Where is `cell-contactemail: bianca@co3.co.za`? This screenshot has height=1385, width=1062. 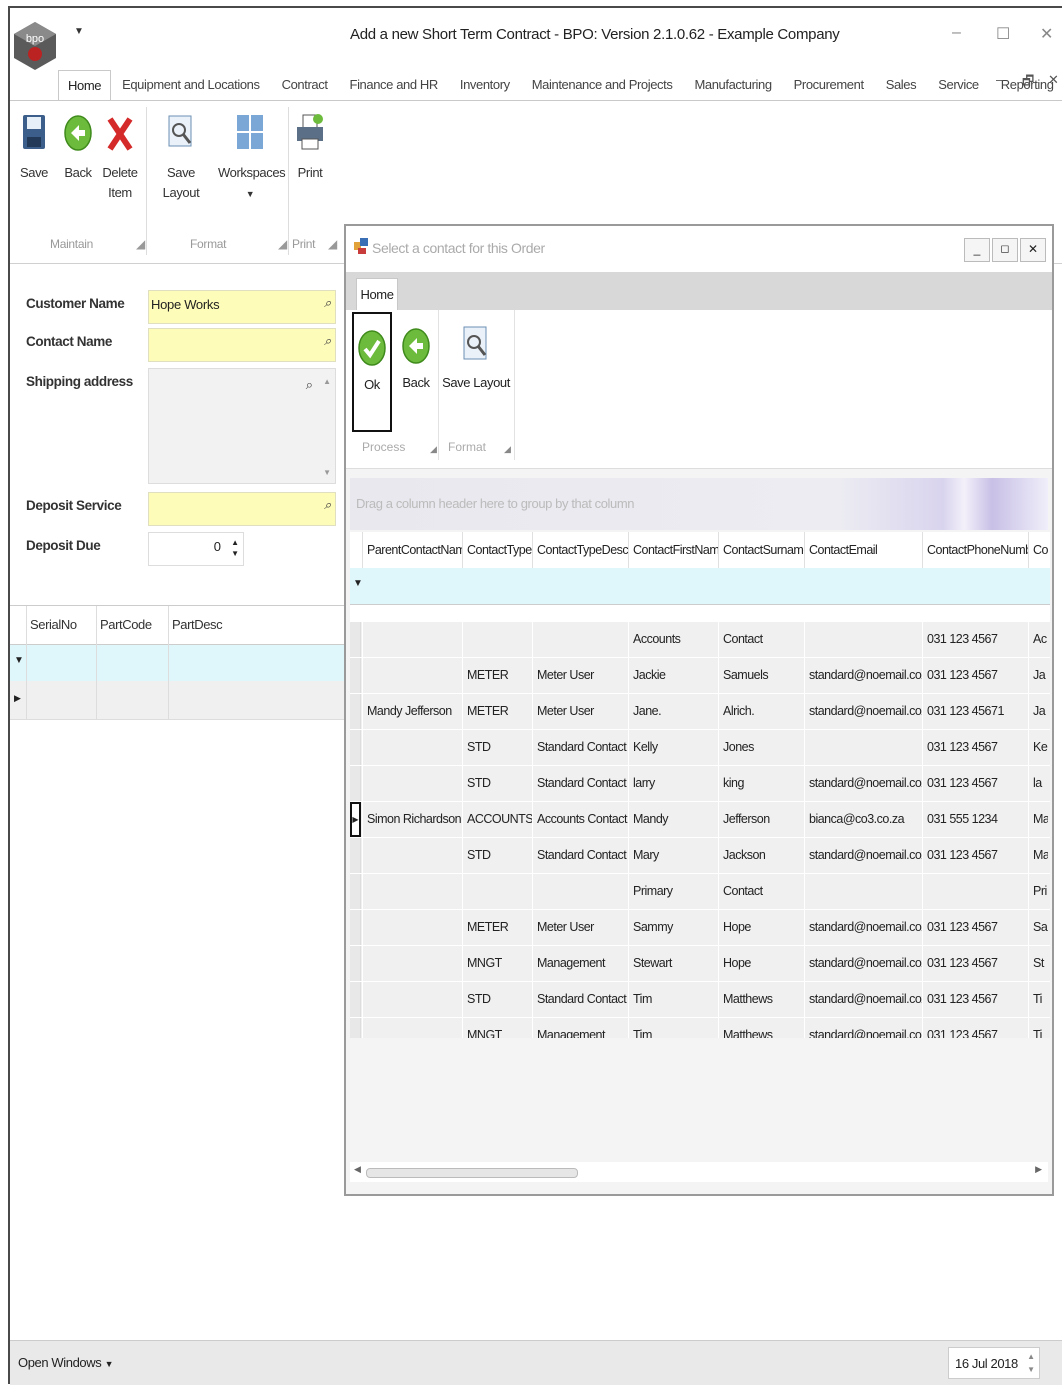
cell-contactemail: bianca@co3.co.za is located at coordinates (863, 819).